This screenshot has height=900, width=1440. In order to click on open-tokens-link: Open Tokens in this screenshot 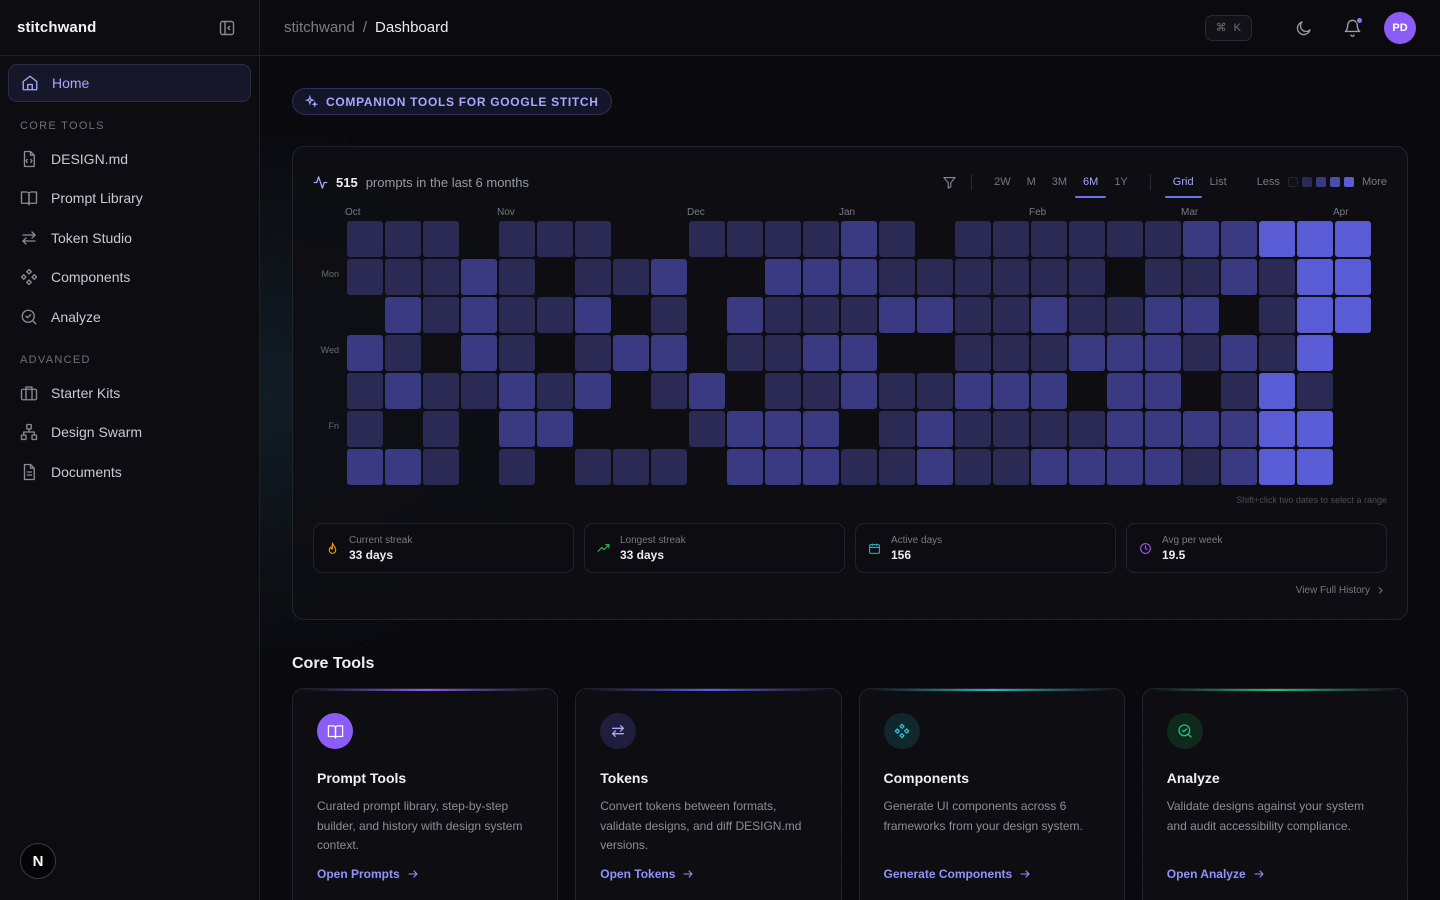, I will do `click(647, 874)`.